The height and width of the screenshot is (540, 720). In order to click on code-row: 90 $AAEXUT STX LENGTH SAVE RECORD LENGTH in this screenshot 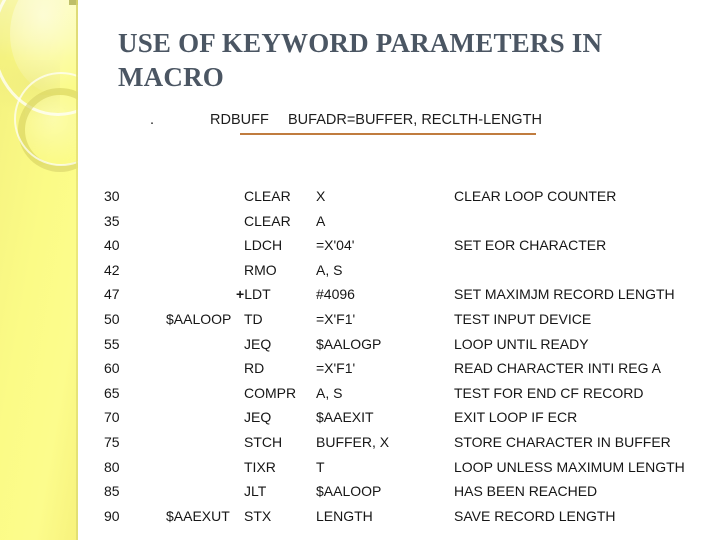, I will do `click(404, 516)`.